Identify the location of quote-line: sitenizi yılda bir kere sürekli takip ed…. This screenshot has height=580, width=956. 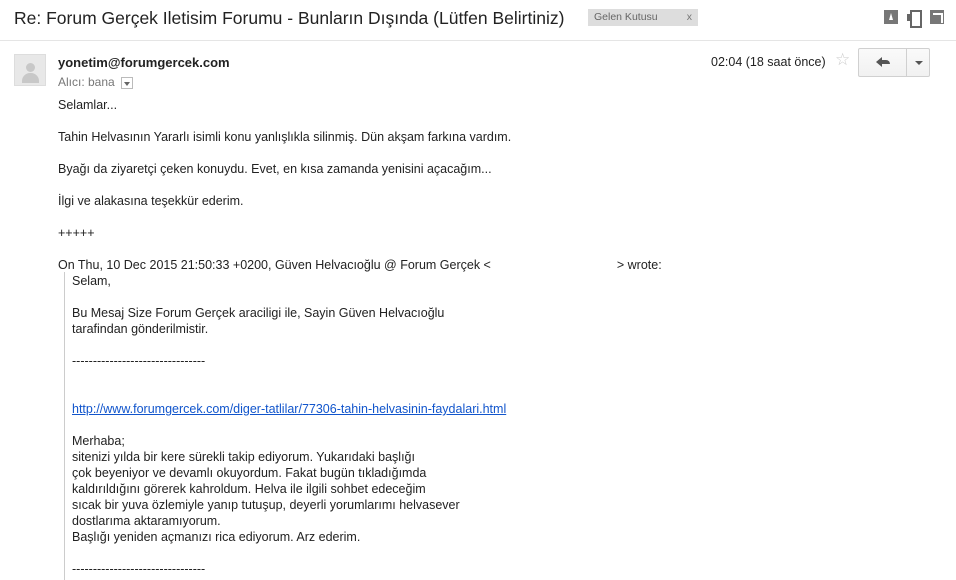
(243, 457).